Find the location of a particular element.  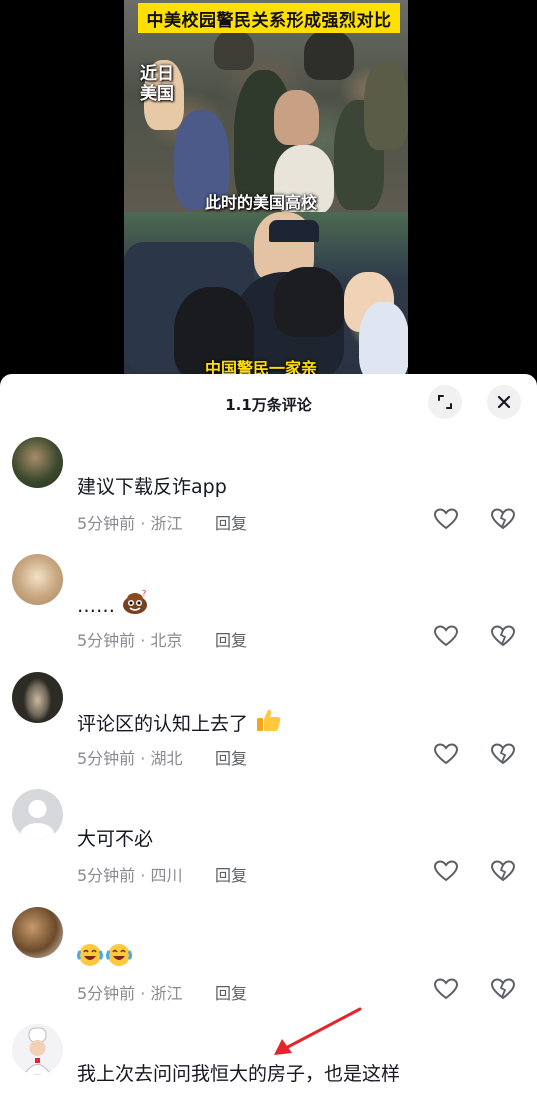

chef-avatar-icon is located at coordinates (37, 1051).